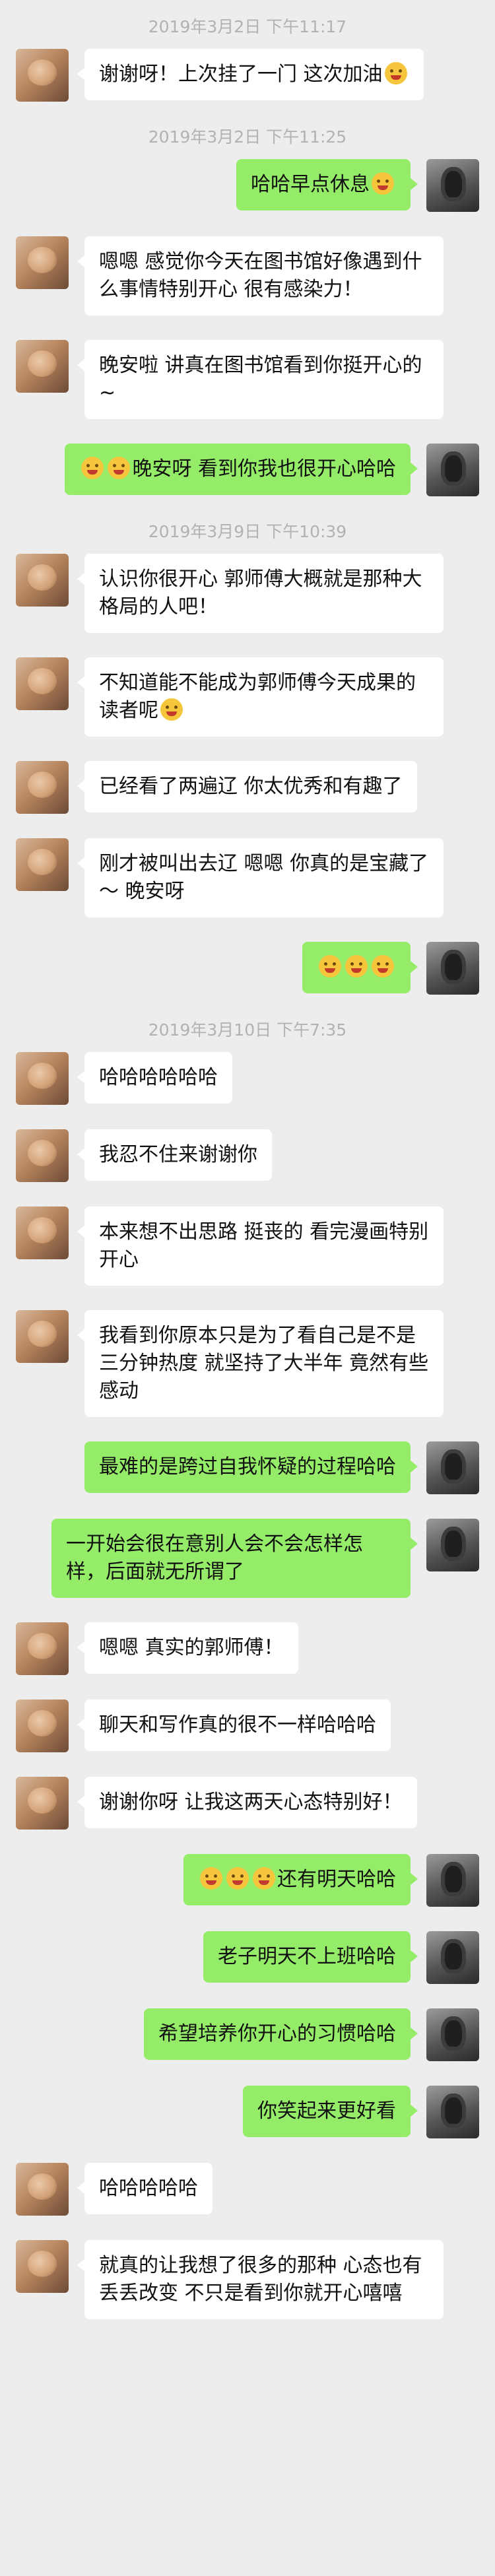 The height and width of the screenshot is (2576, 495). I want to click on message-text: 嗯嗯 感觉你今天在图书馆好像遇到什么事情特别开心 很有感染力！, so click(260, 275).